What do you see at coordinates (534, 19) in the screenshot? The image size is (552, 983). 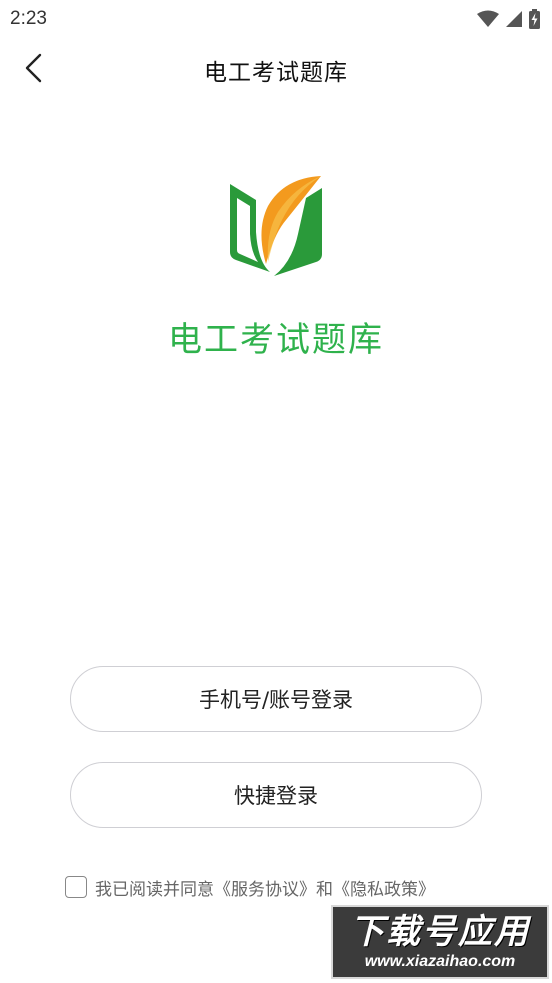 I see `battery-charging-icon` at bounding box center [534, 19].